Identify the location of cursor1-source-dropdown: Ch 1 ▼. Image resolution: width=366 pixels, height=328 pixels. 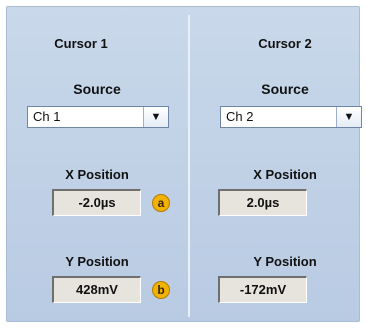
(98, 117).